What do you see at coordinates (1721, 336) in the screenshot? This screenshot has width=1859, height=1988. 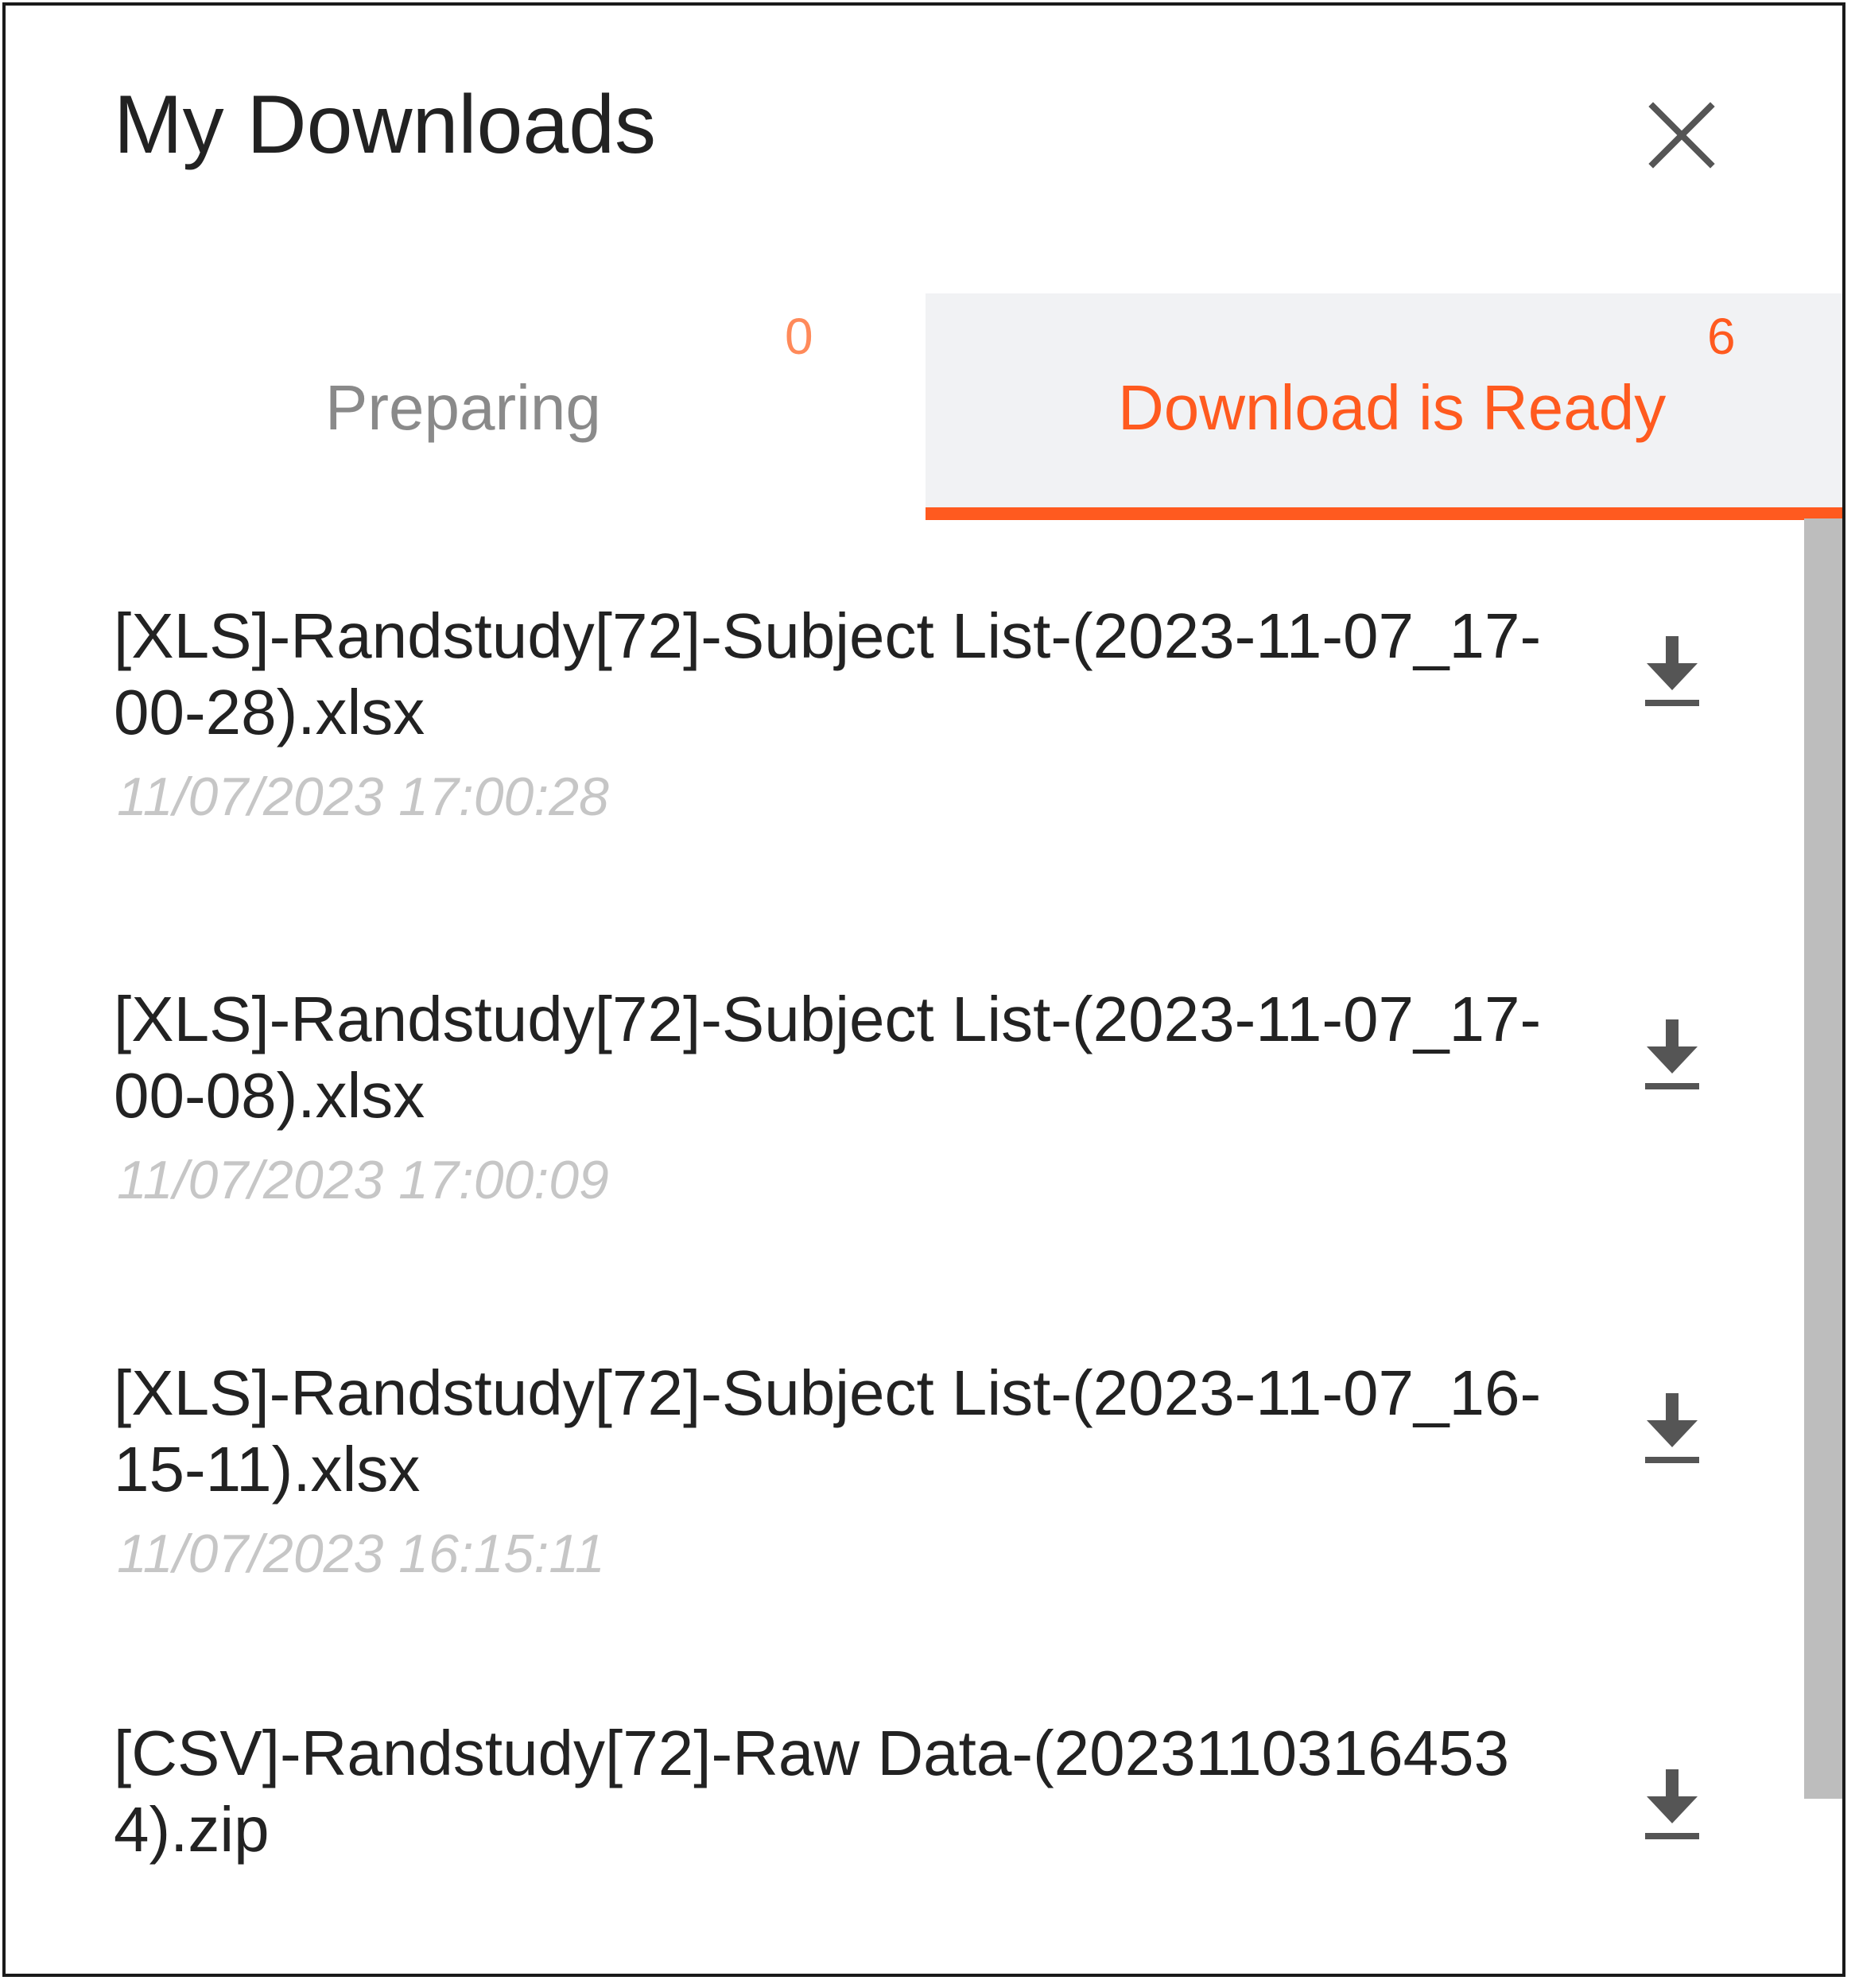 I see `tab-download-ready-count: 6` at bounding box center [1721, 336].